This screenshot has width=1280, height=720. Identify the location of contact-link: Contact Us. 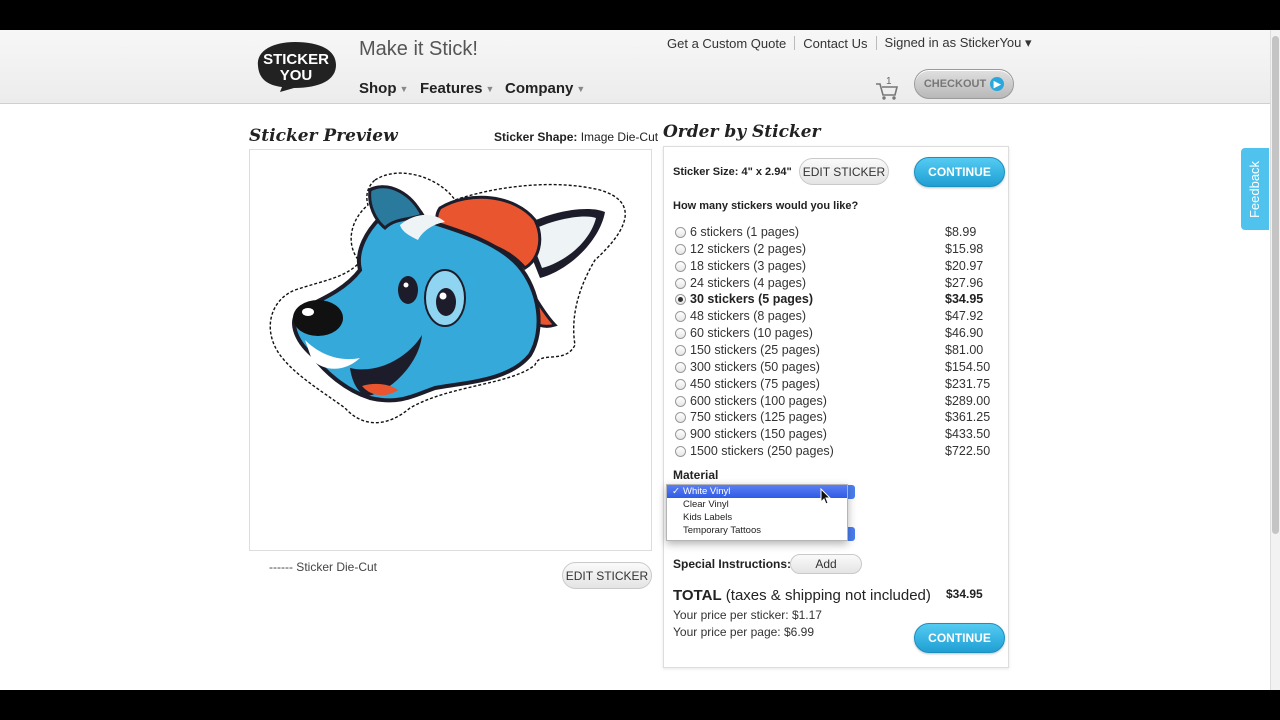
(835, 43).